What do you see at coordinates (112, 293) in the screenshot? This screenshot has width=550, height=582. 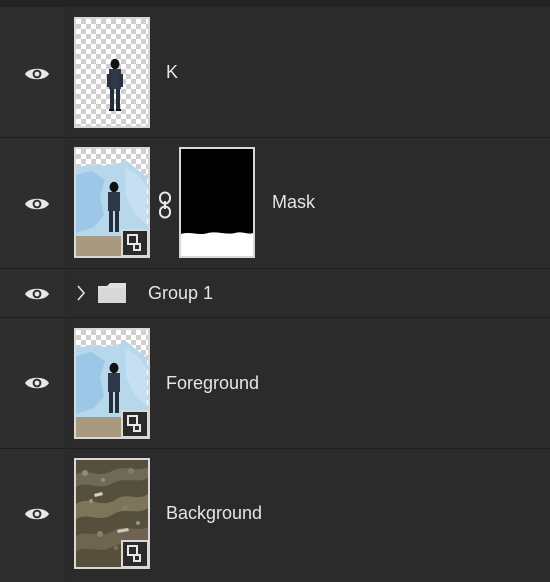 I see `folder-icon` at bounding box center [112, 293].